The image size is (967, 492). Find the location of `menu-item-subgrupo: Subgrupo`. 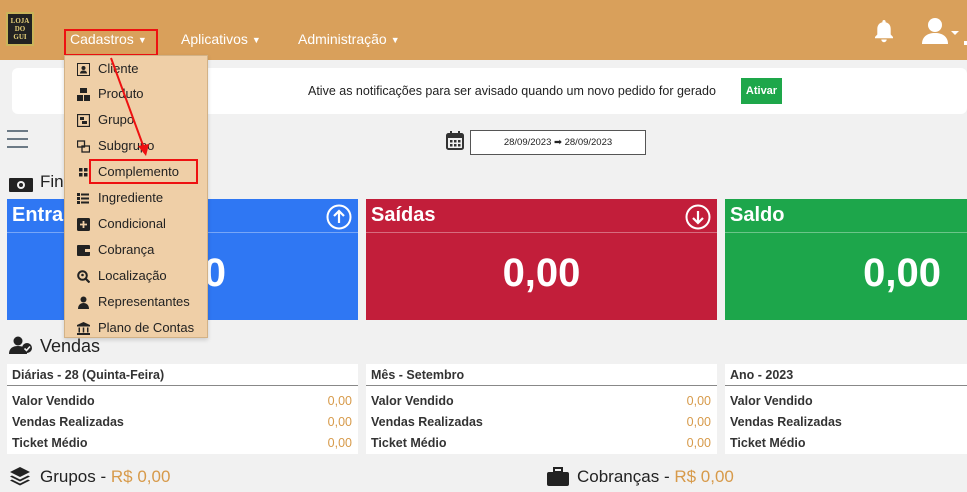

menu-item-subgrupo: Subgrupo is located at coordinates (136, 146).